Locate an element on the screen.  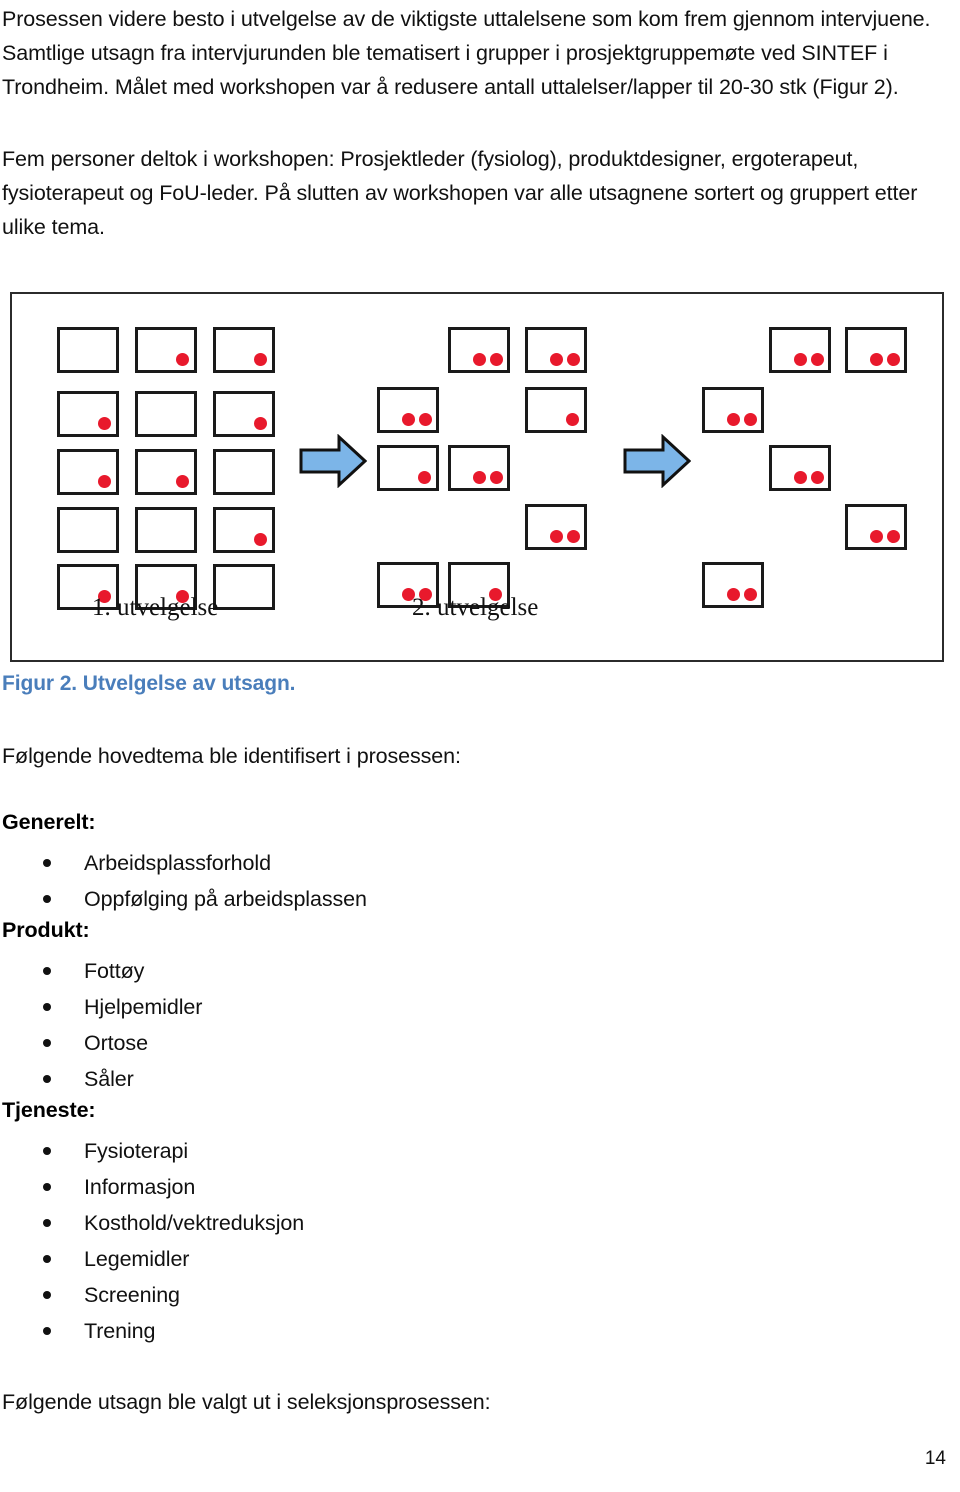
section-heading-3: Tjeneste: is located at coordinates (49, 1110).